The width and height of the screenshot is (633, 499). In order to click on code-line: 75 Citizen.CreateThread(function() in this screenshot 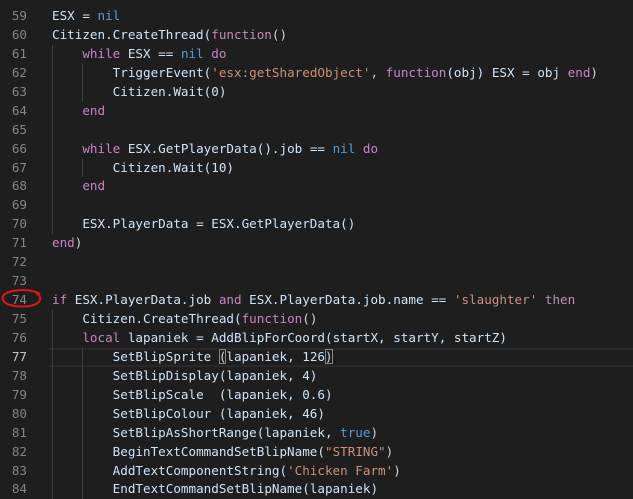, I will do `click(316, 319)`.